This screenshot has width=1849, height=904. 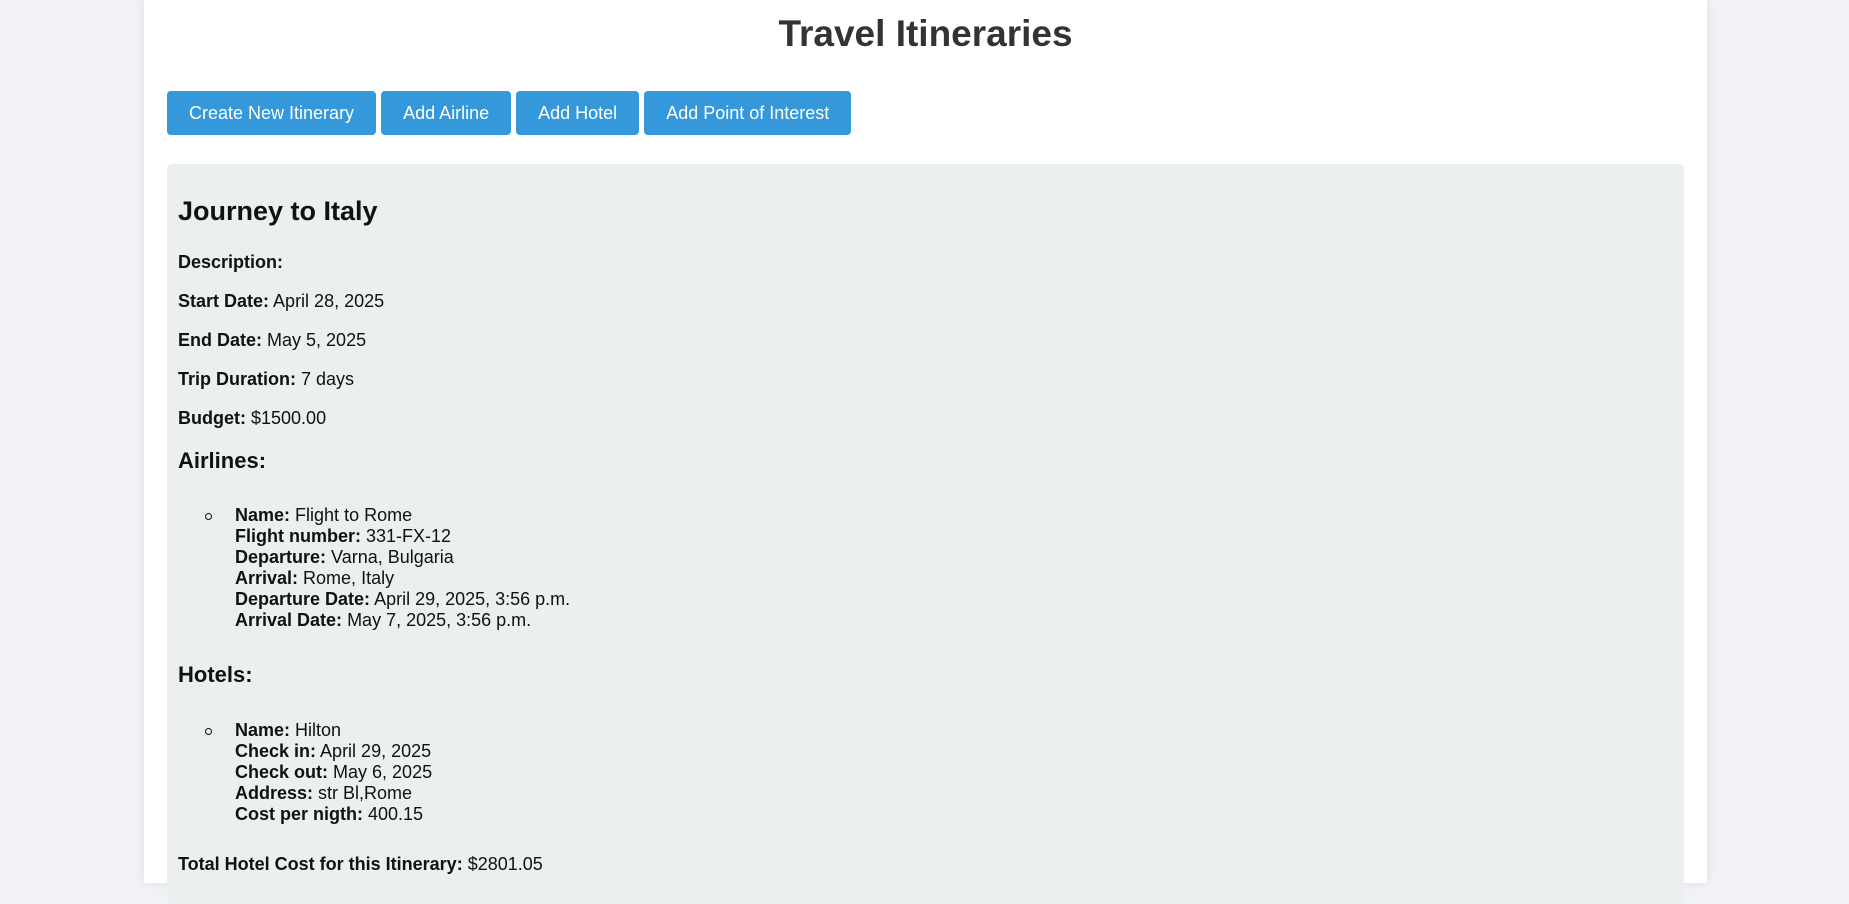 What do you see at coordinates (272, 113) in the screenshot?
I see `create-itinerary-button: Create New Itinerary` at bounding box center [272, 113].